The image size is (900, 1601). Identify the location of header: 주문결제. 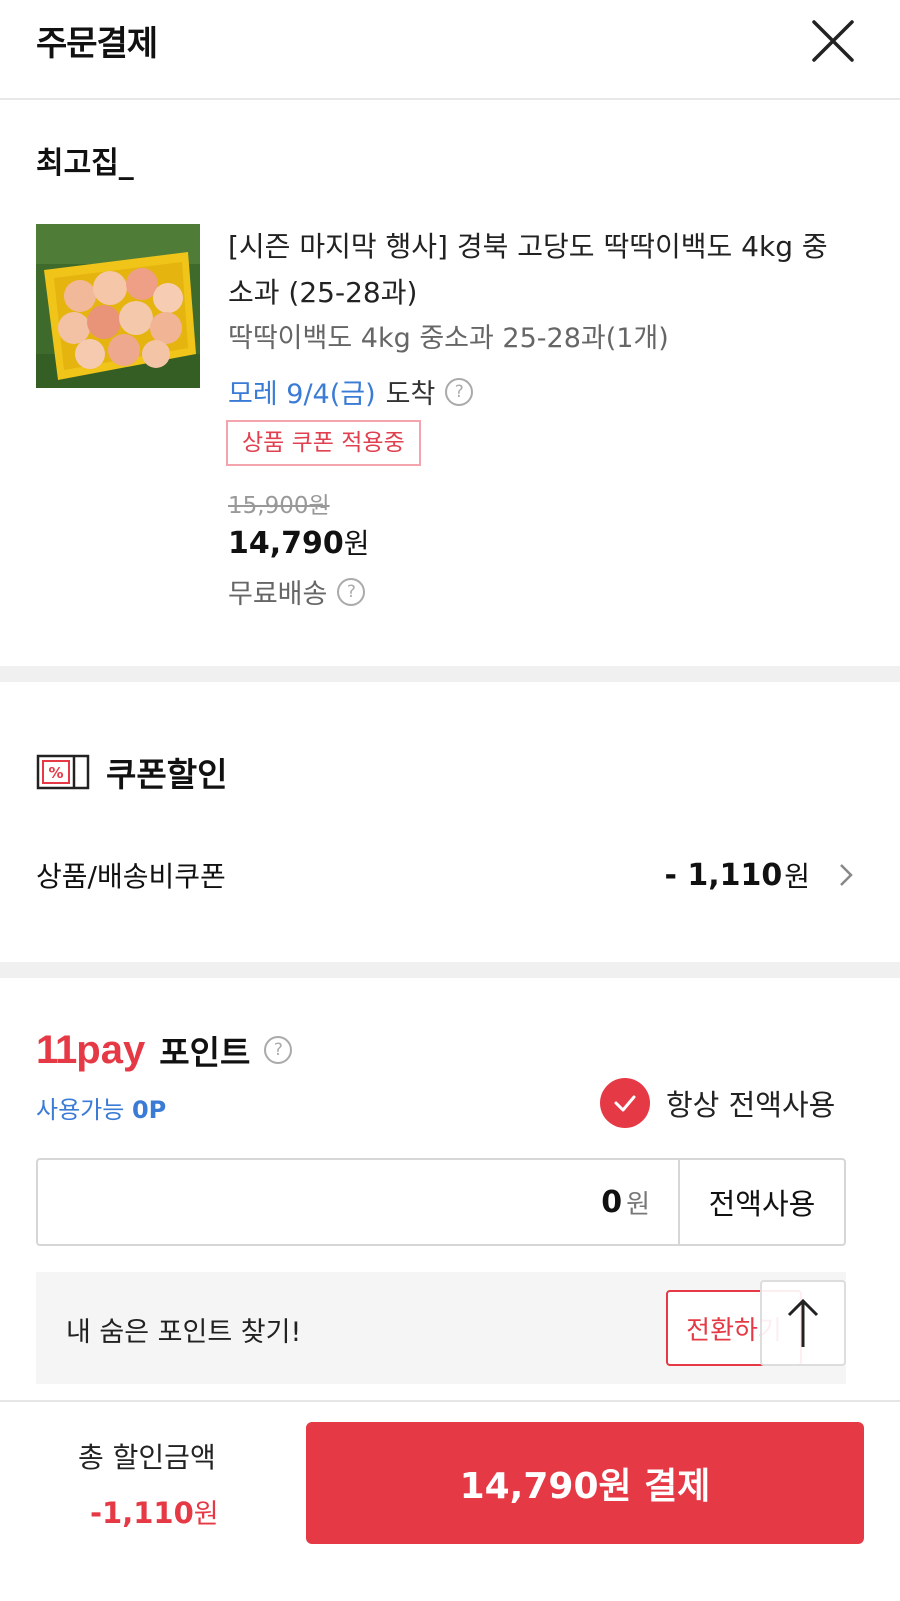
(450, 50).